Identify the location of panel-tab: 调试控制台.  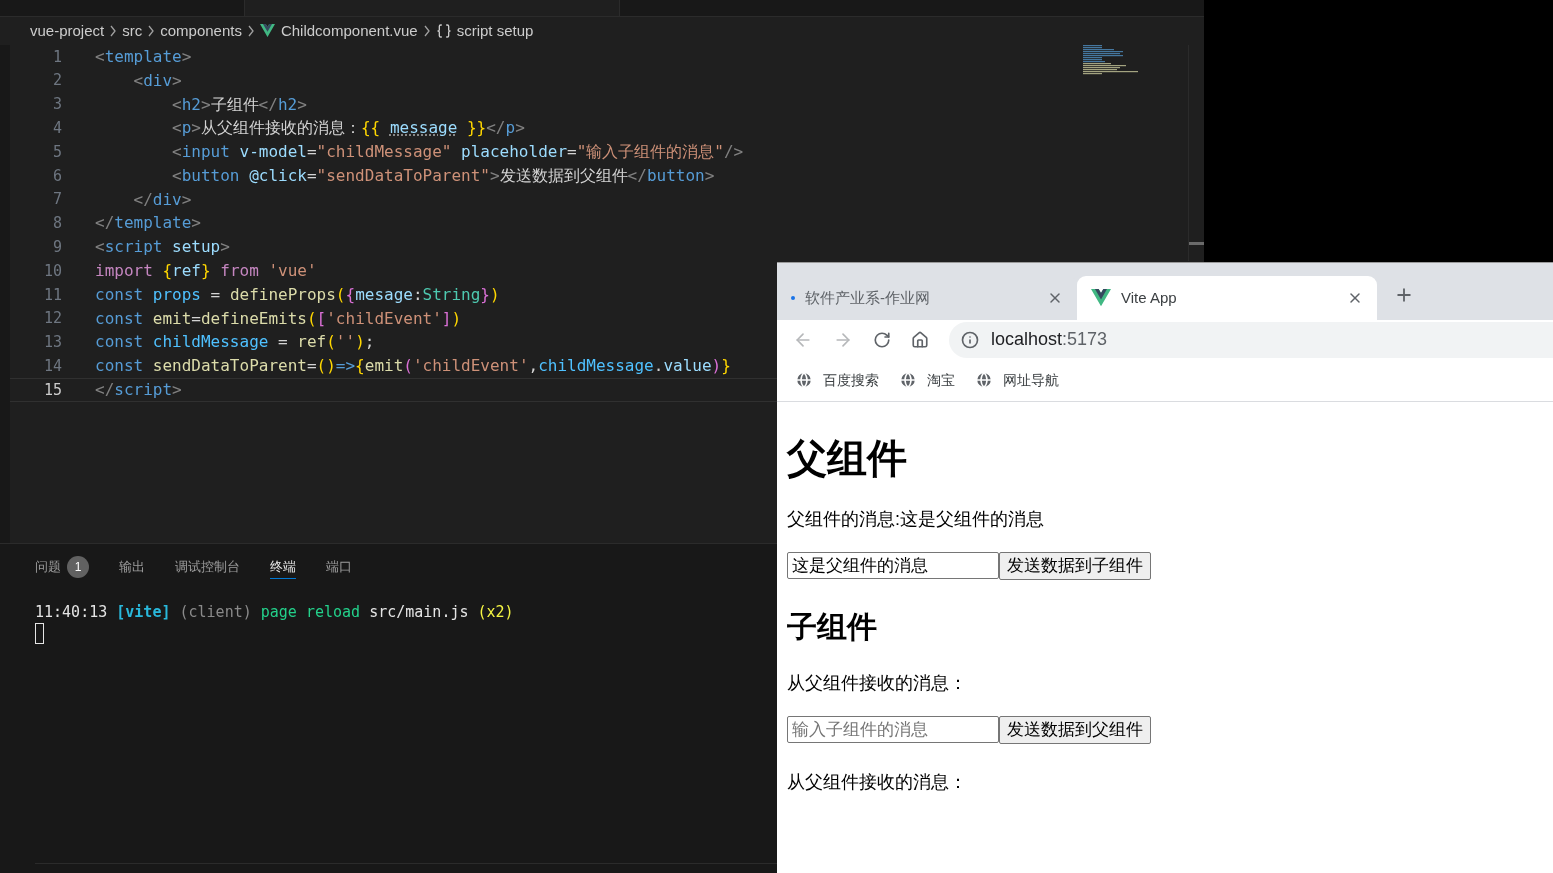
(207, 567).